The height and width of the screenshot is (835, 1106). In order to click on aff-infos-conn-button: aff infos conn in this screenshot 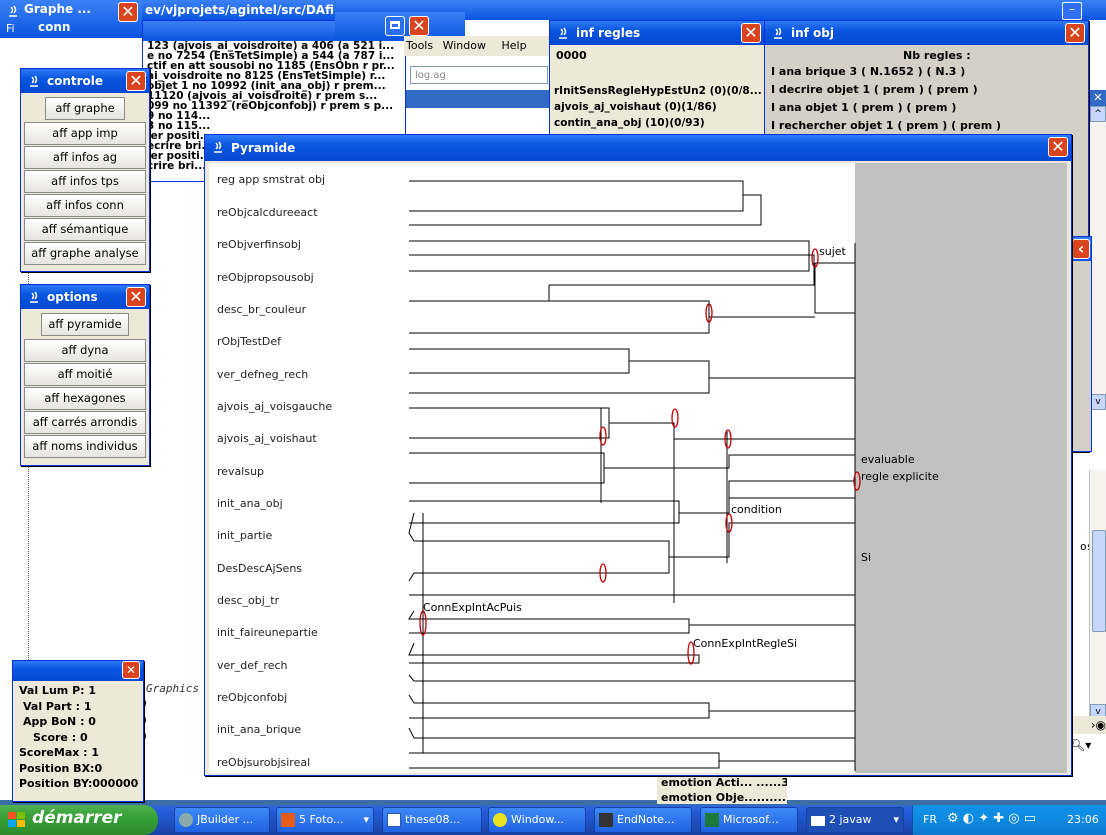, I will do `click(85, 205)`.